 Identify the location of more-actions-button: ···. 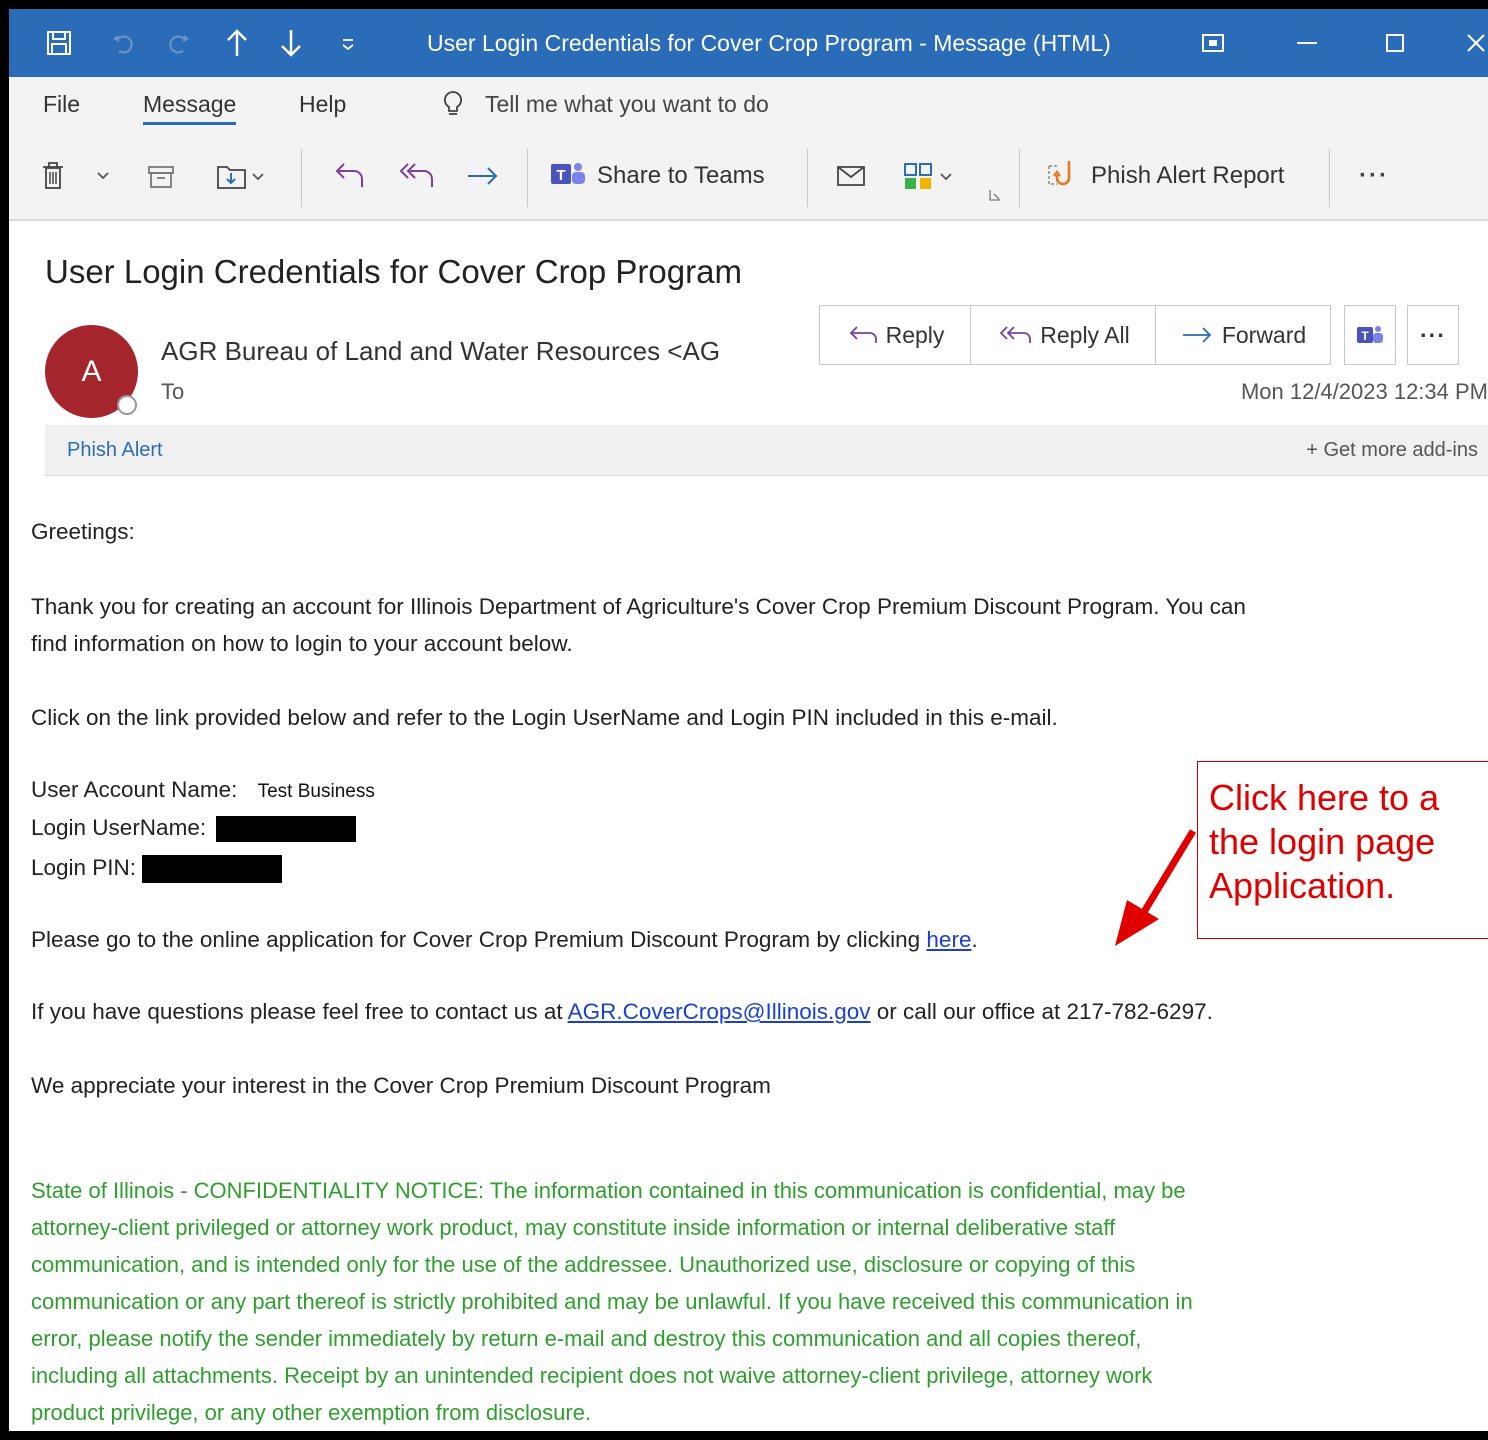
(1433, 335).